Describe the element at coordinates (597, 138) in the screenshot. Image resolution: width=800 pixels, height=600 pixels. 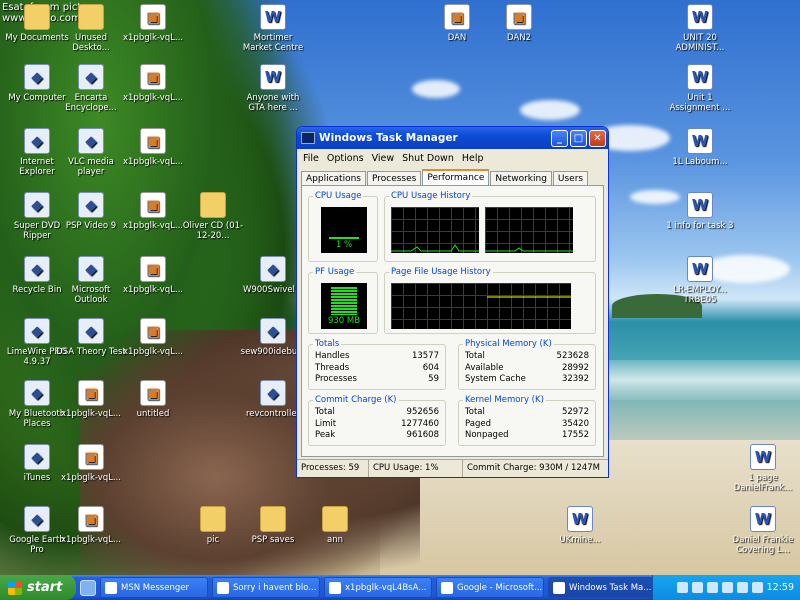
I see `close-button: ✕` at that location.